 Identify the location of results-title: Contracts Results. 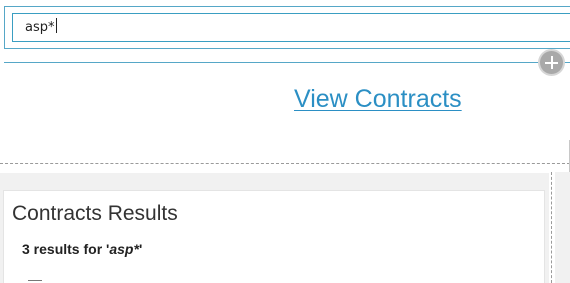
(95, 213).